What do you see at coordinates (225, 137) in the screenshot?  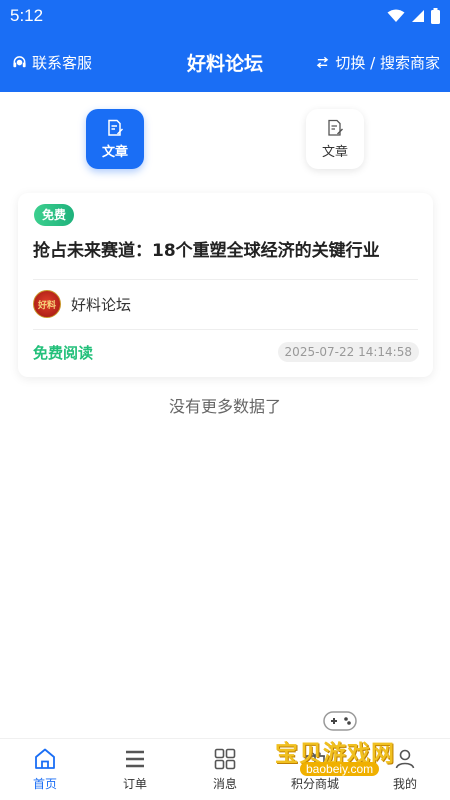 I see `category-tabs: 文章 文章` at bounding box center [225, 137].